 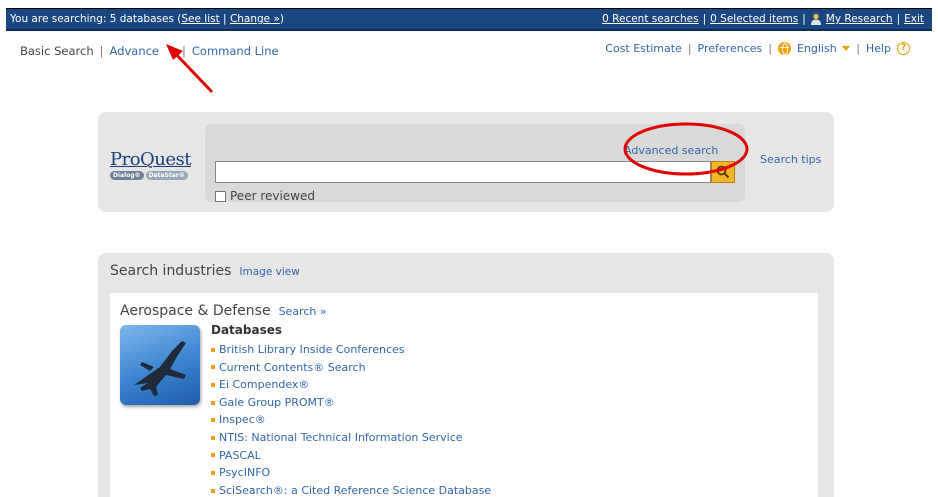 I want to click on logo-datastar: DataStar®, so click(x=166, y=175).